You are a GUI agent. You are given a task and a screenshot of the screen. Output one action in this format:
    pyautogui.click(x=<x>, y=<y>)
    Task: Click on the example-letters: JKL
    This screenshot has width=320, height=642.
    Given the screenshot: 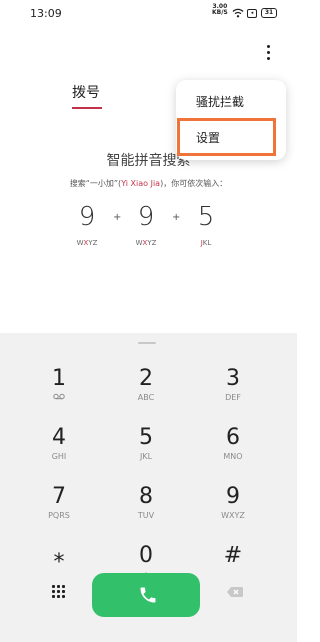 What is the action you would take?
    pyautogui.click(x=206, y=243)
    